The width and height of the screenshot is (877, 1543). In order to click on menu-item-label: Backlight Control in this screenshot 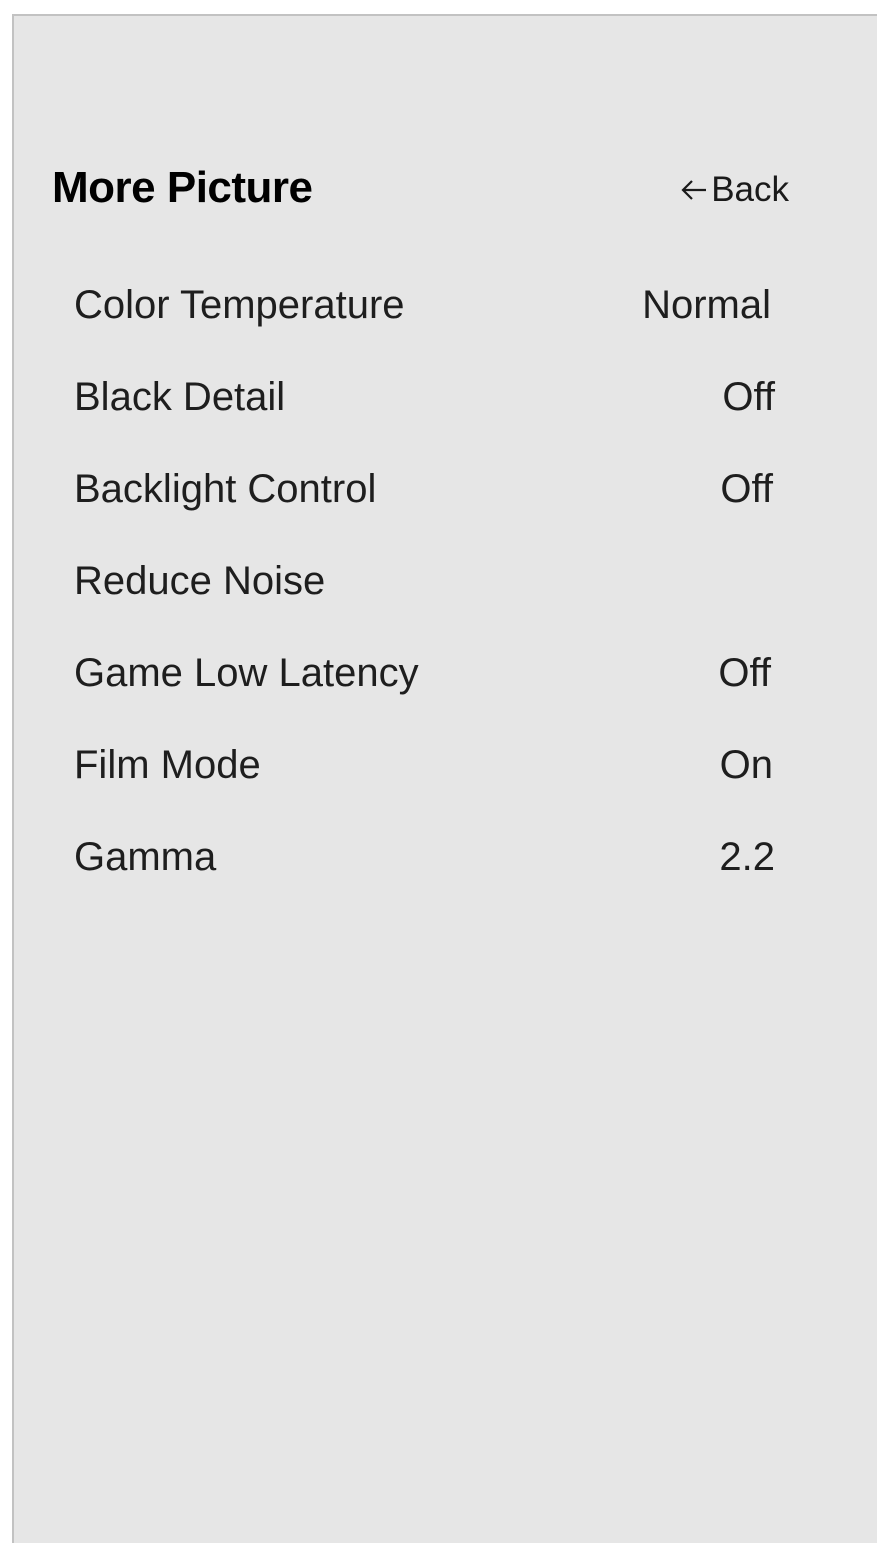, I will do `click(225, 489)`.